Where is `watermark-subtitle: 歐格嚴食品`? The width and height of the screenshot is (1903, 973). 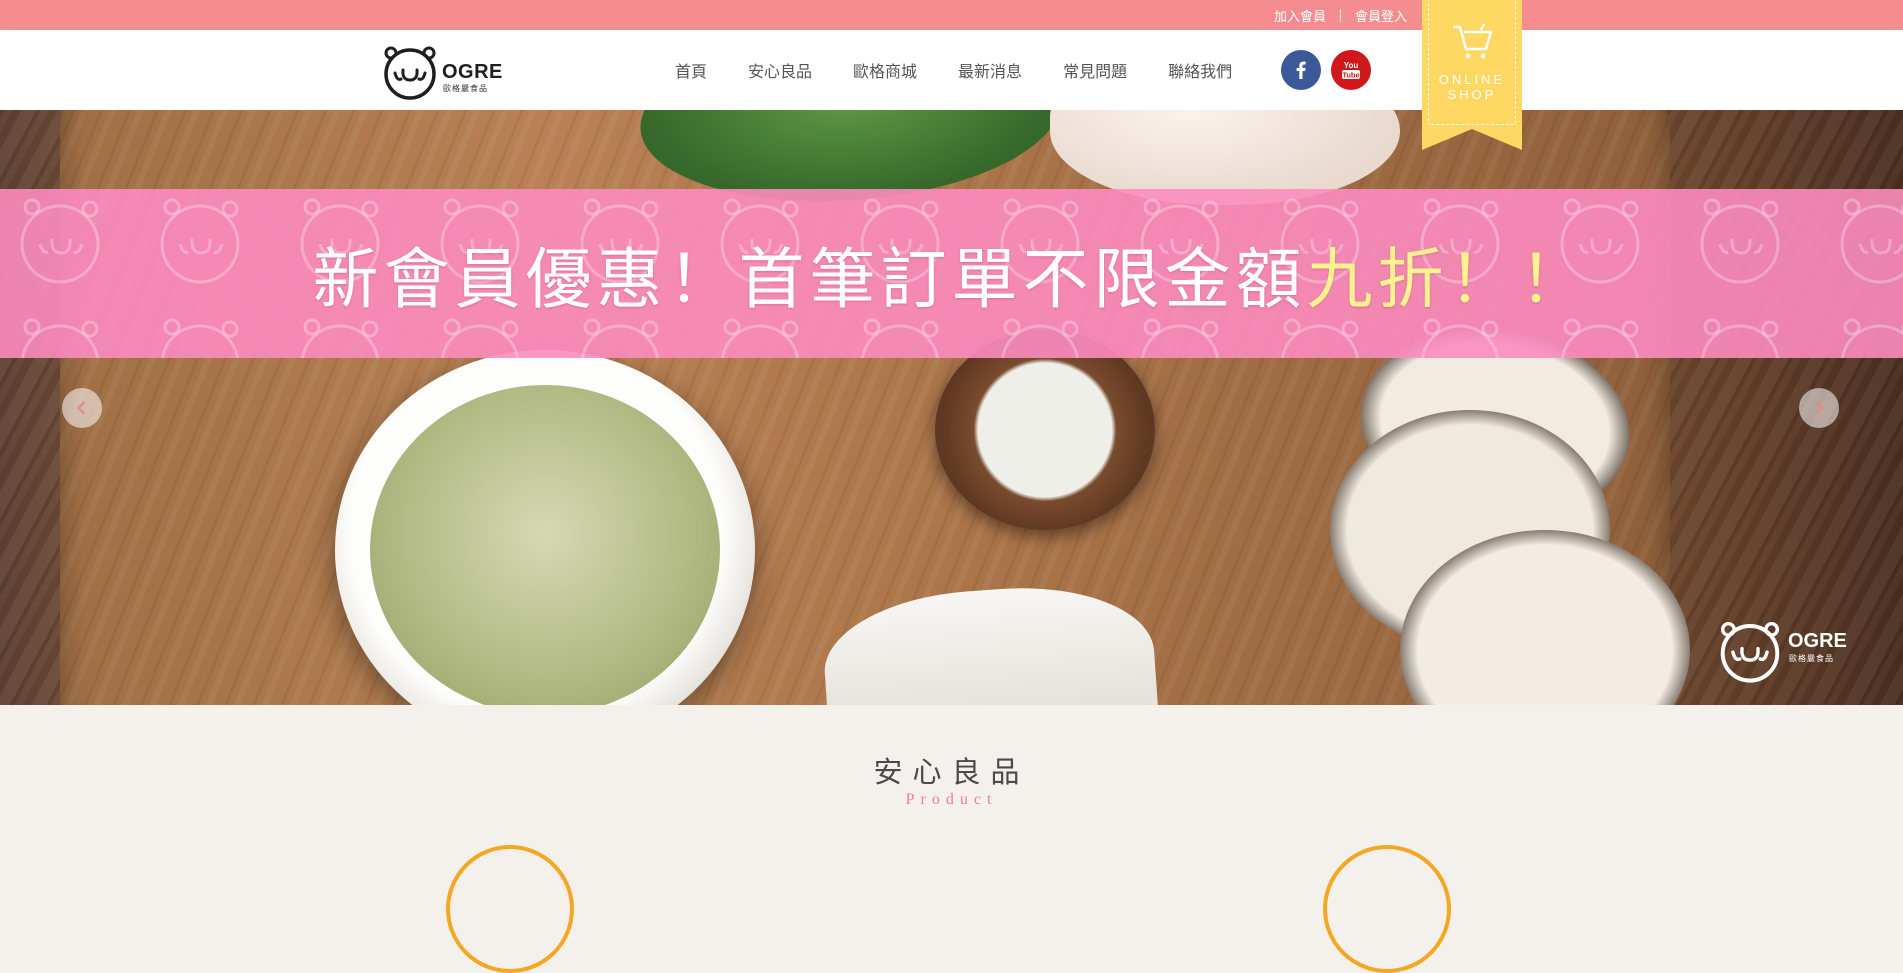 watermark-subtitle: 歐格嚴食品 is located at coordinates (1811, 658).